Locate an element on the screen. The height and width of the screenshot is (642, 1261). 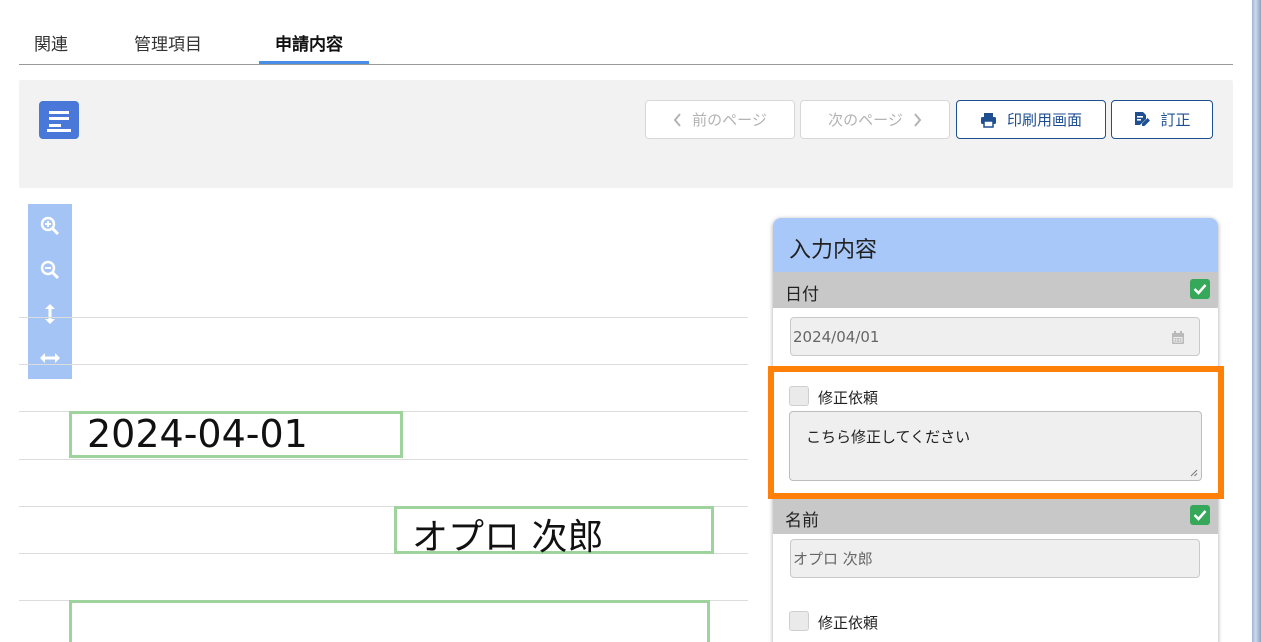
zoom-toolbar is located at coordinates (50, 291).